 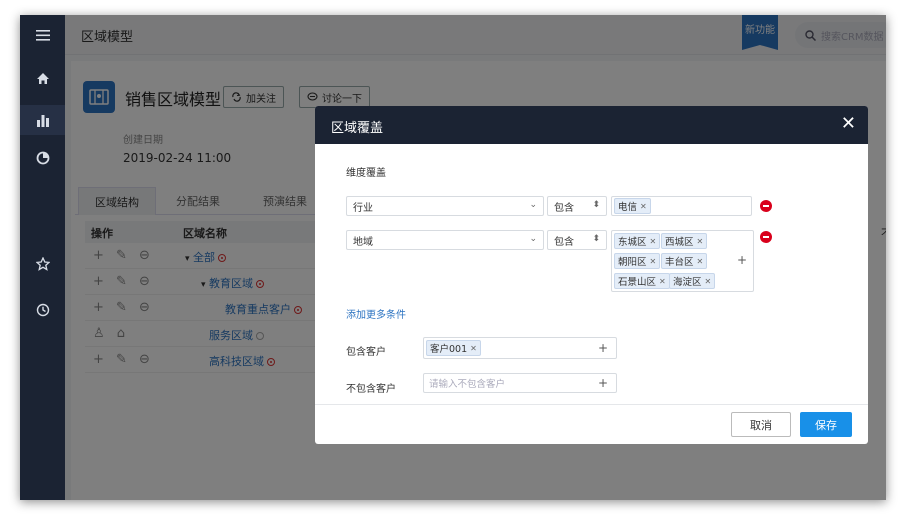 What do you see at coordinates (357, 128) in the screenshot?
I see `dialog-title: 区域覆盖` at bounding box center [357, 128].